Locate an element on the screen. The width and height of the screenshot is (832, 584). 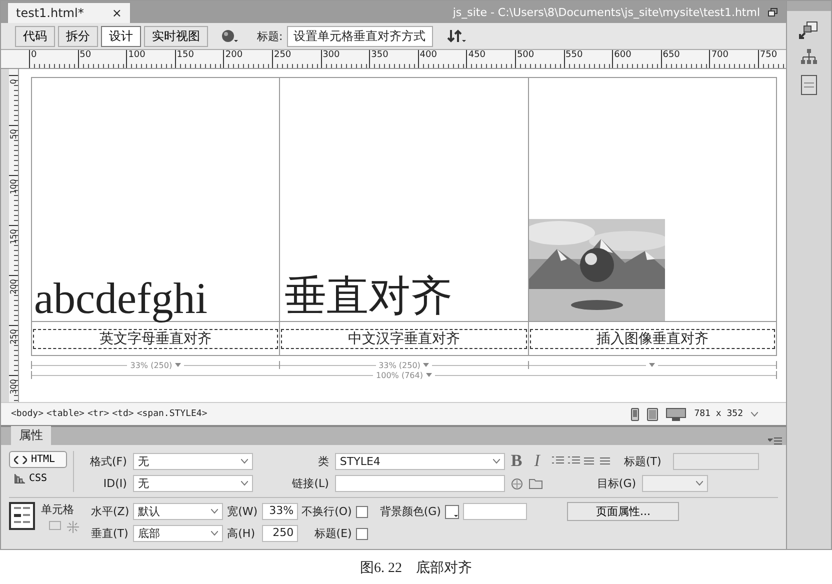
color-swatch is located at coordinates (451, 511).